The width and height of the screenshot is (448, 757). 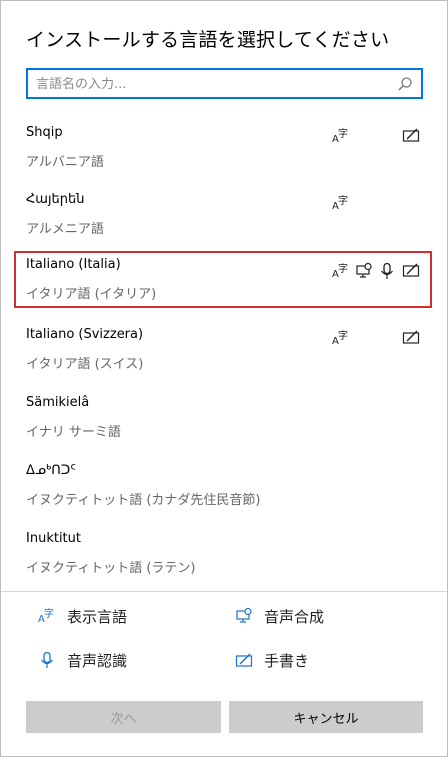 What do you see at coordinates (223, 279) in the screenshot?
I see `language-list-item-selected: Italiano (Italia) イタリア語 (イタリア) A字` at bounding box center [223, 279].